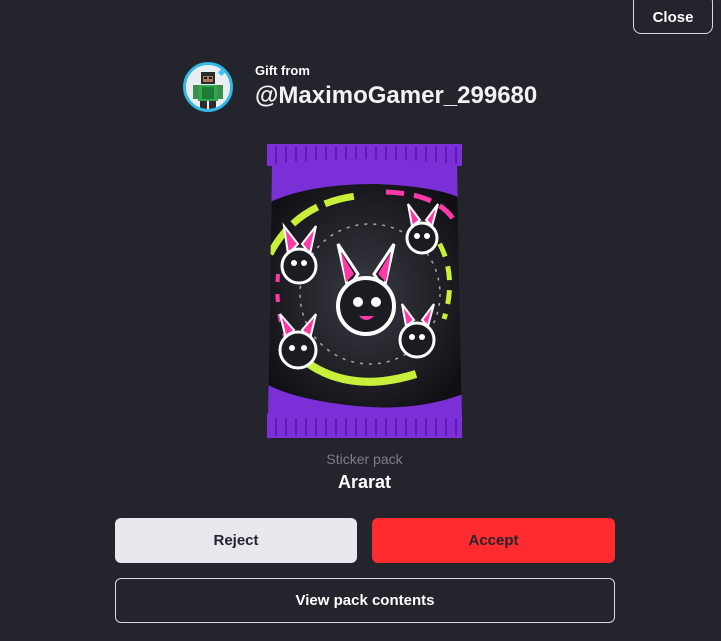 The width and height of the screenshot is (721, 641). I want to click on sticker-pack-image, so click(364, 291).